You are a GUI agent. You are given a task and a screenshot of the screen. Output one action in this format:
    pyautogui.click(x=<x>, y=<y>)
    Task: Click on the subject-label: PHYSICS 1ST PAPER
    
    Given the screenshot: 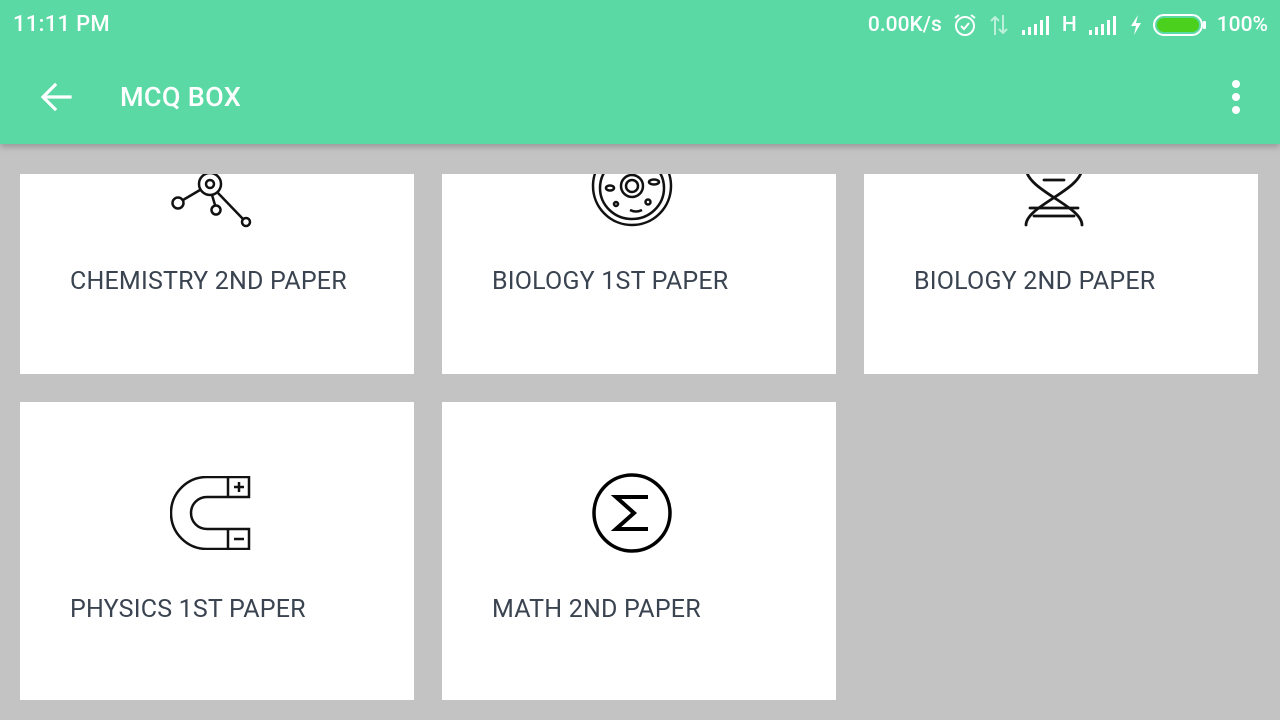 What is the action you would take?
    pyautogui.click(x=188, y=609)
    